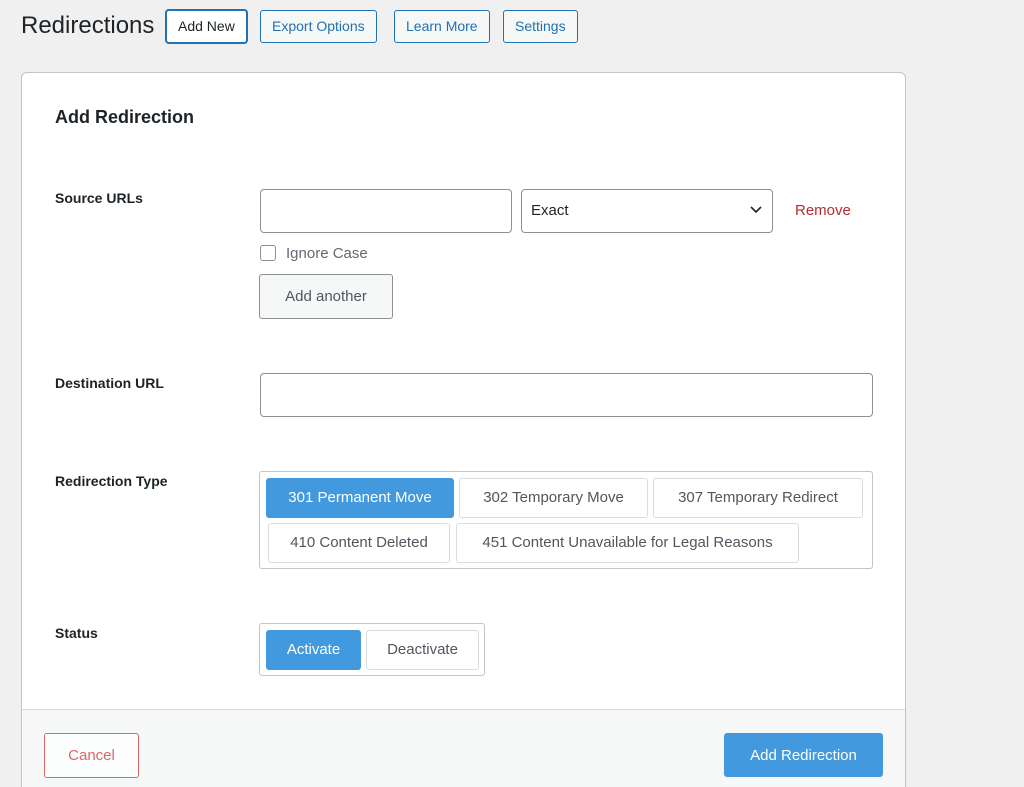 The width and height of the screenshot is (1024, 787). Describe the element at coordinates (803, 755) in the screenshot. I see `add-redirection-button: Add Redirection` at that location.